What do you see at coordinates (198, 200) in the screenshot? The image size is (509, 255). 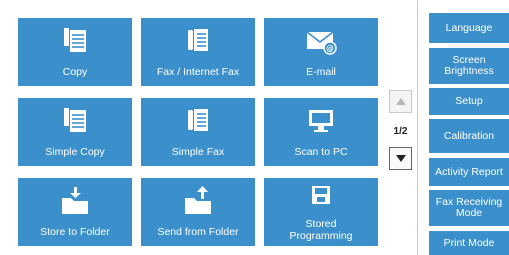 I see `folder-send-icon` at bounding box center [198, 200].